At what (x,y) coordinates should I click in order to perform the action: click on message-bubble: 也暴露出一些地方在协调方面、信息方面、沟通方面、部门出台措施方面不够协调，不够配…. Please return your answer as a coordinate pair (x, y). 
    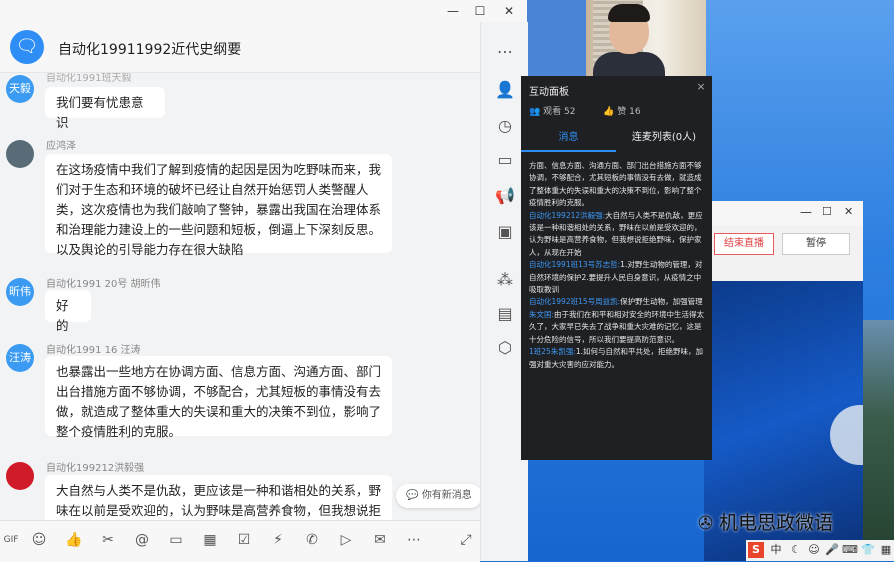
    Looking at the image, I should click on (218, 397).